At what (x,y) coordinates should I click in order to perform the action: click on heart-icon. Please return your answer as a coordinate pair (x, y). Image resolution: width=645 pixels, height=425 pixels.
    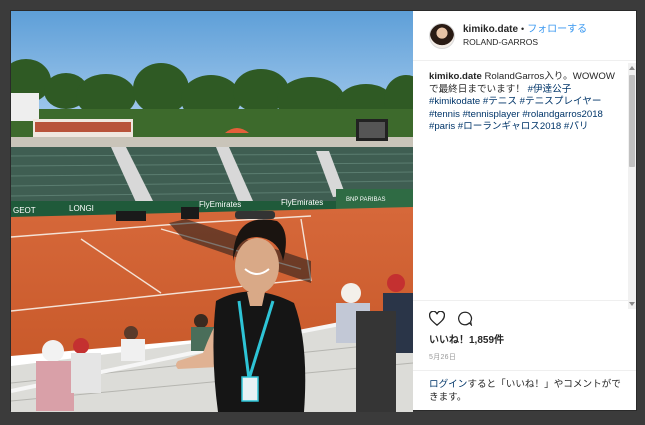
    Looking at the image, I should click on (437, 318).